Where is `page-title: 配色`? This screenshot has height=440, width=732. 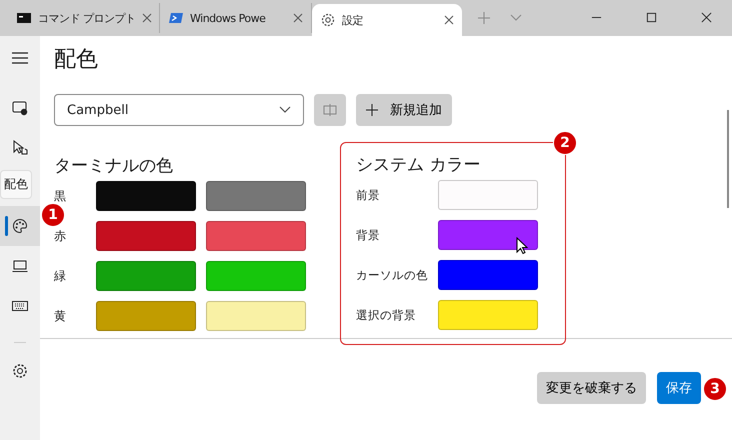 page-title: 配色 is located at coordinates (76, 60).